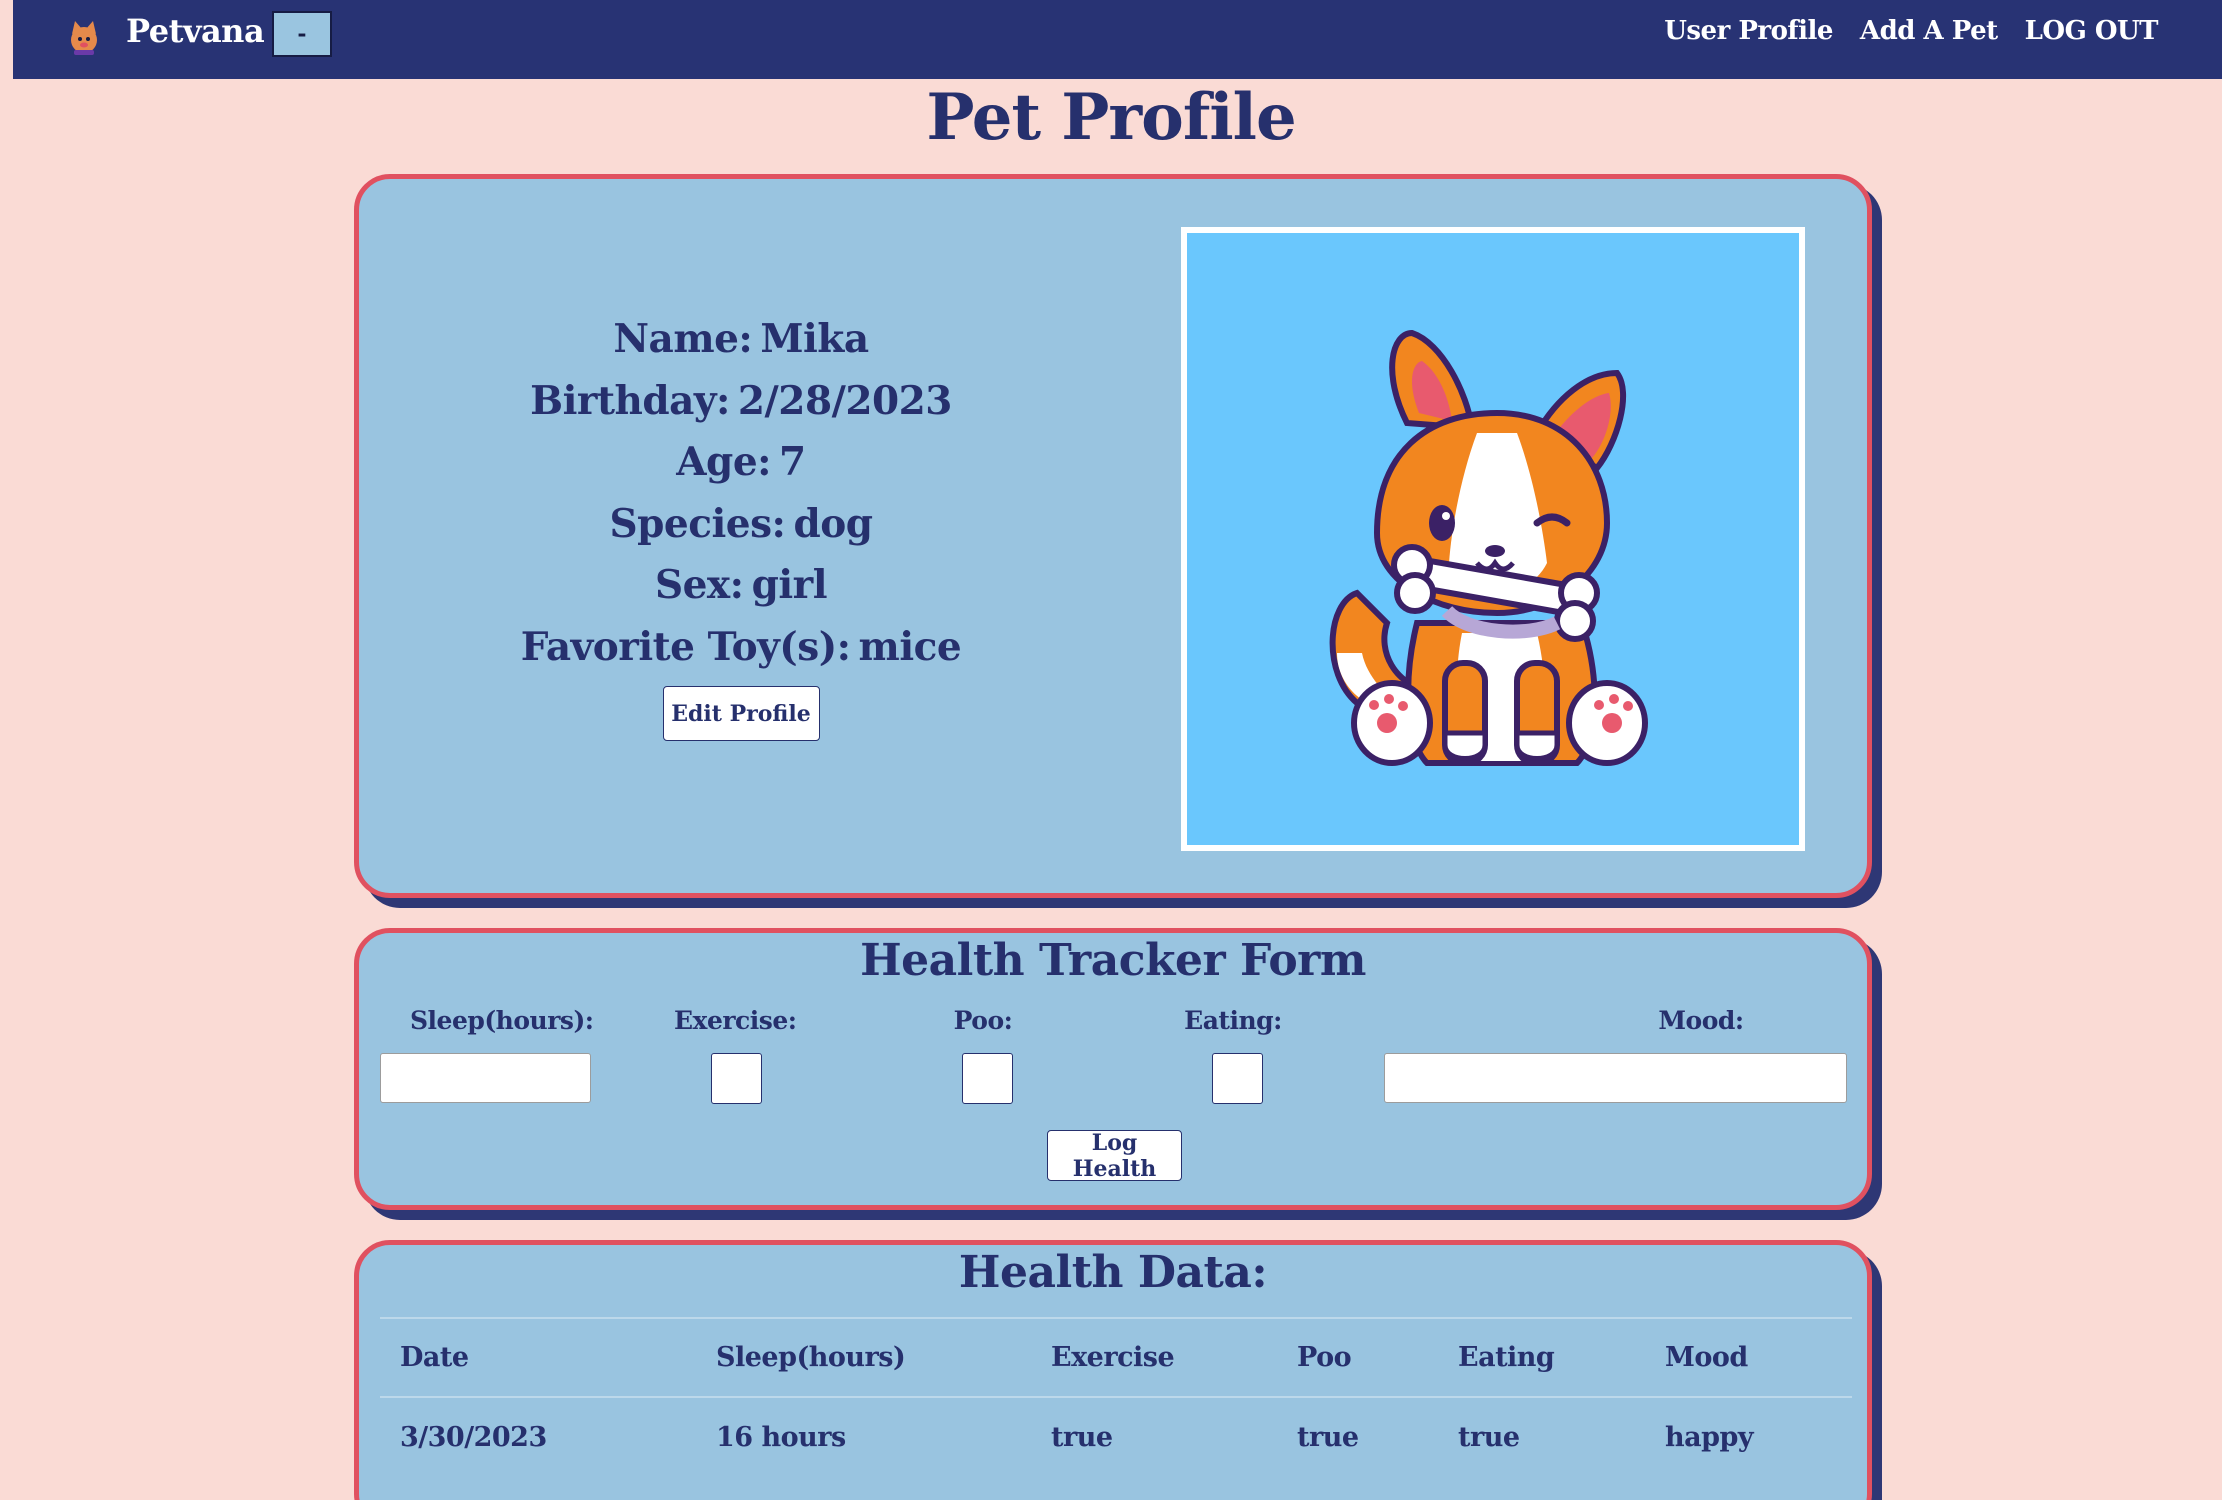  I want to click on eating-label: Eating:, so click(1233, 1020).